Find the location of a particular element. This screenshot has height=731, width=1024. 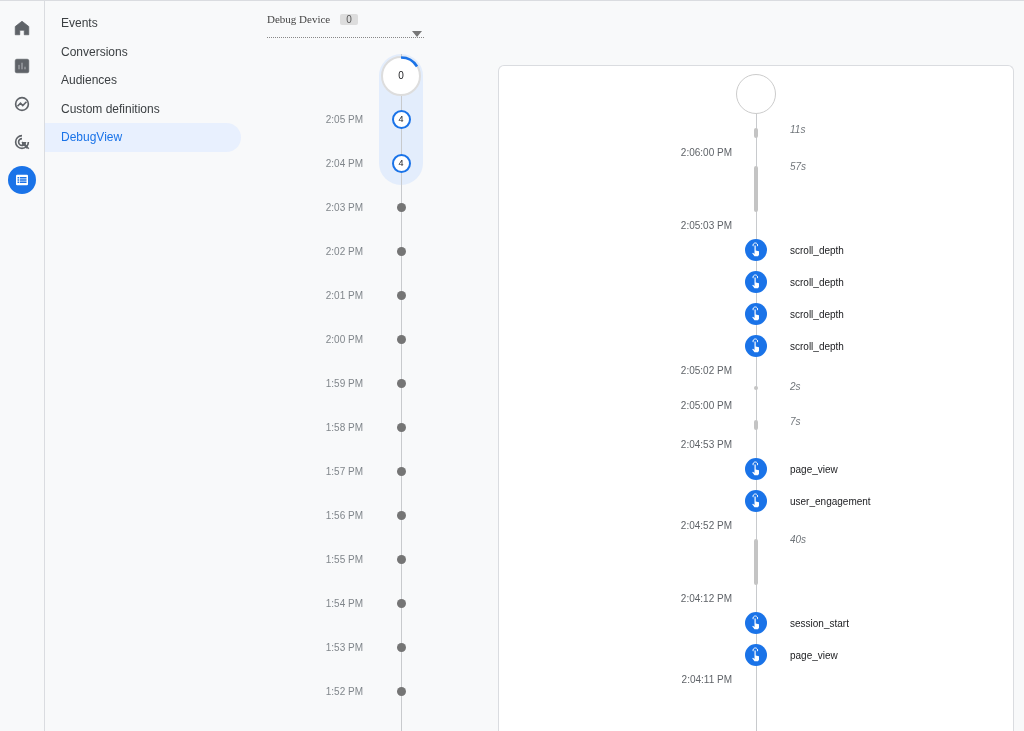

minute-time: 2:03 PM is located at coordinates (343, 207).